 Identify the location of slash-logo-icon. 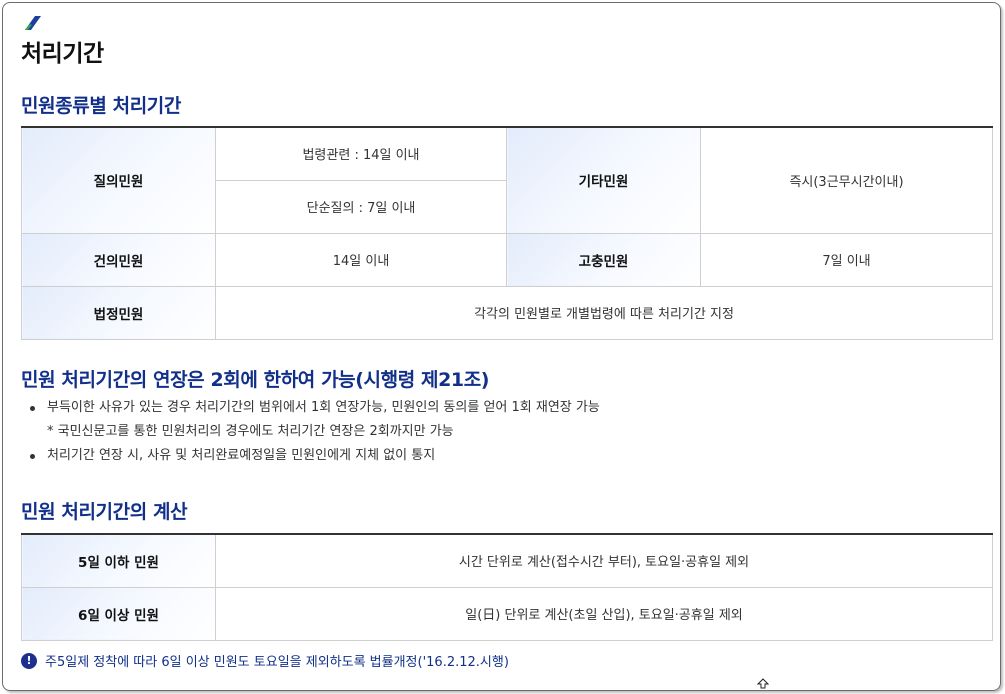
(33, 23).